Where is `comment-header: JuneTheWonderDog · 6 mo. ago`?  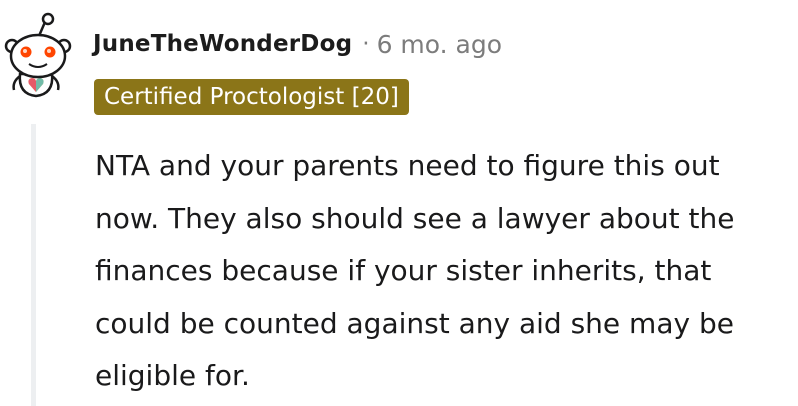 comment-header: JuneTheWonderDog · 6 mo. ago is located at coordinates (297, 44).